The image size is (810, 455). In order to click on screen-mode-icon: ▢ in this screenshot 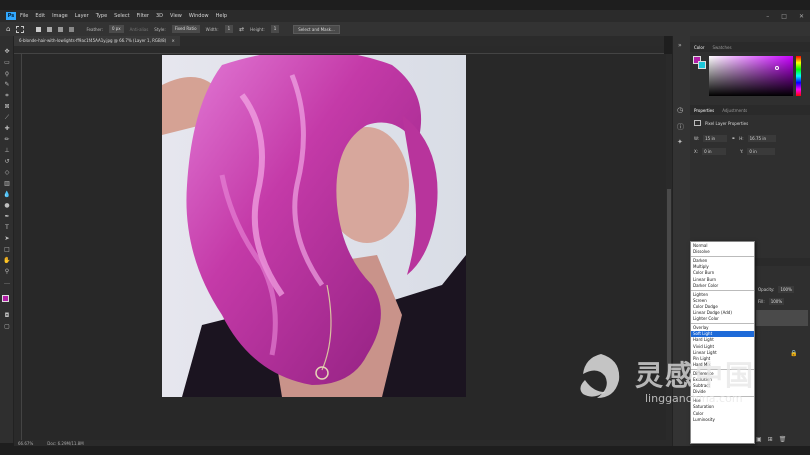, I will do `click(7, 326)`.